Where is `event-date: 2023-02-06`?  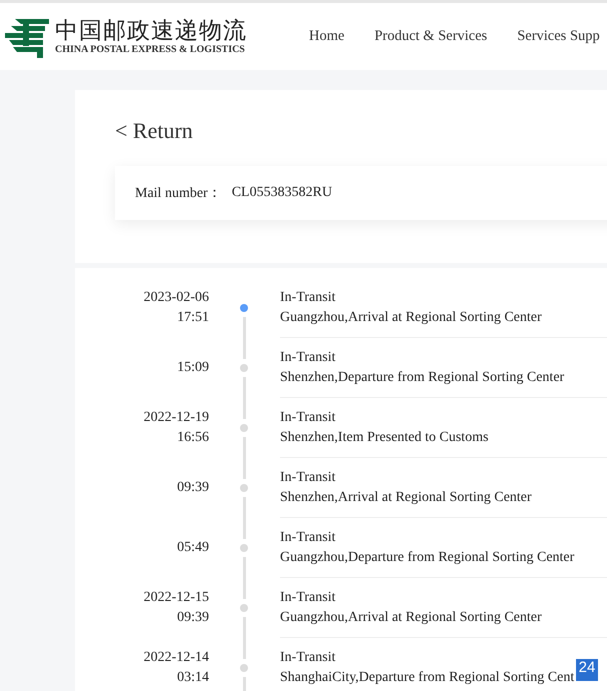
event-date: 2023-02-06 is located at coordinates (176, 298).